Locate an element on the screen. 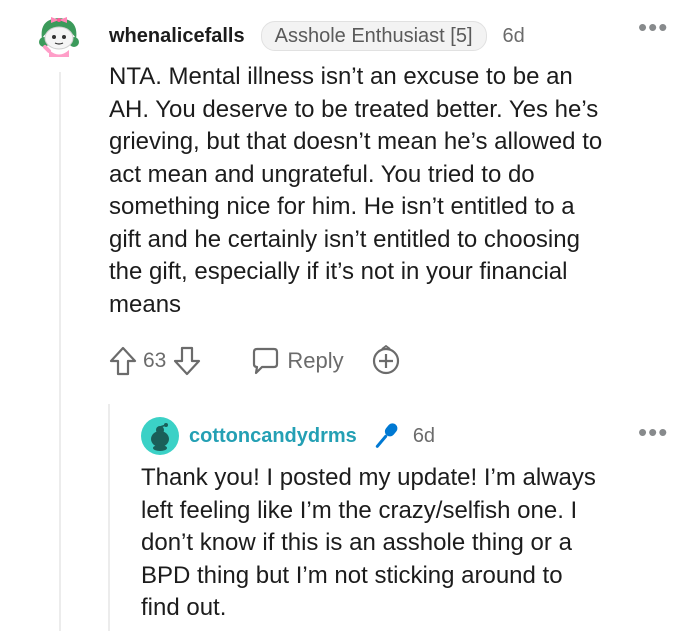 Image resolution: width=700 pixels, height=631 pixels. username: cottoncandydrms is located at coordinates (273, 436).